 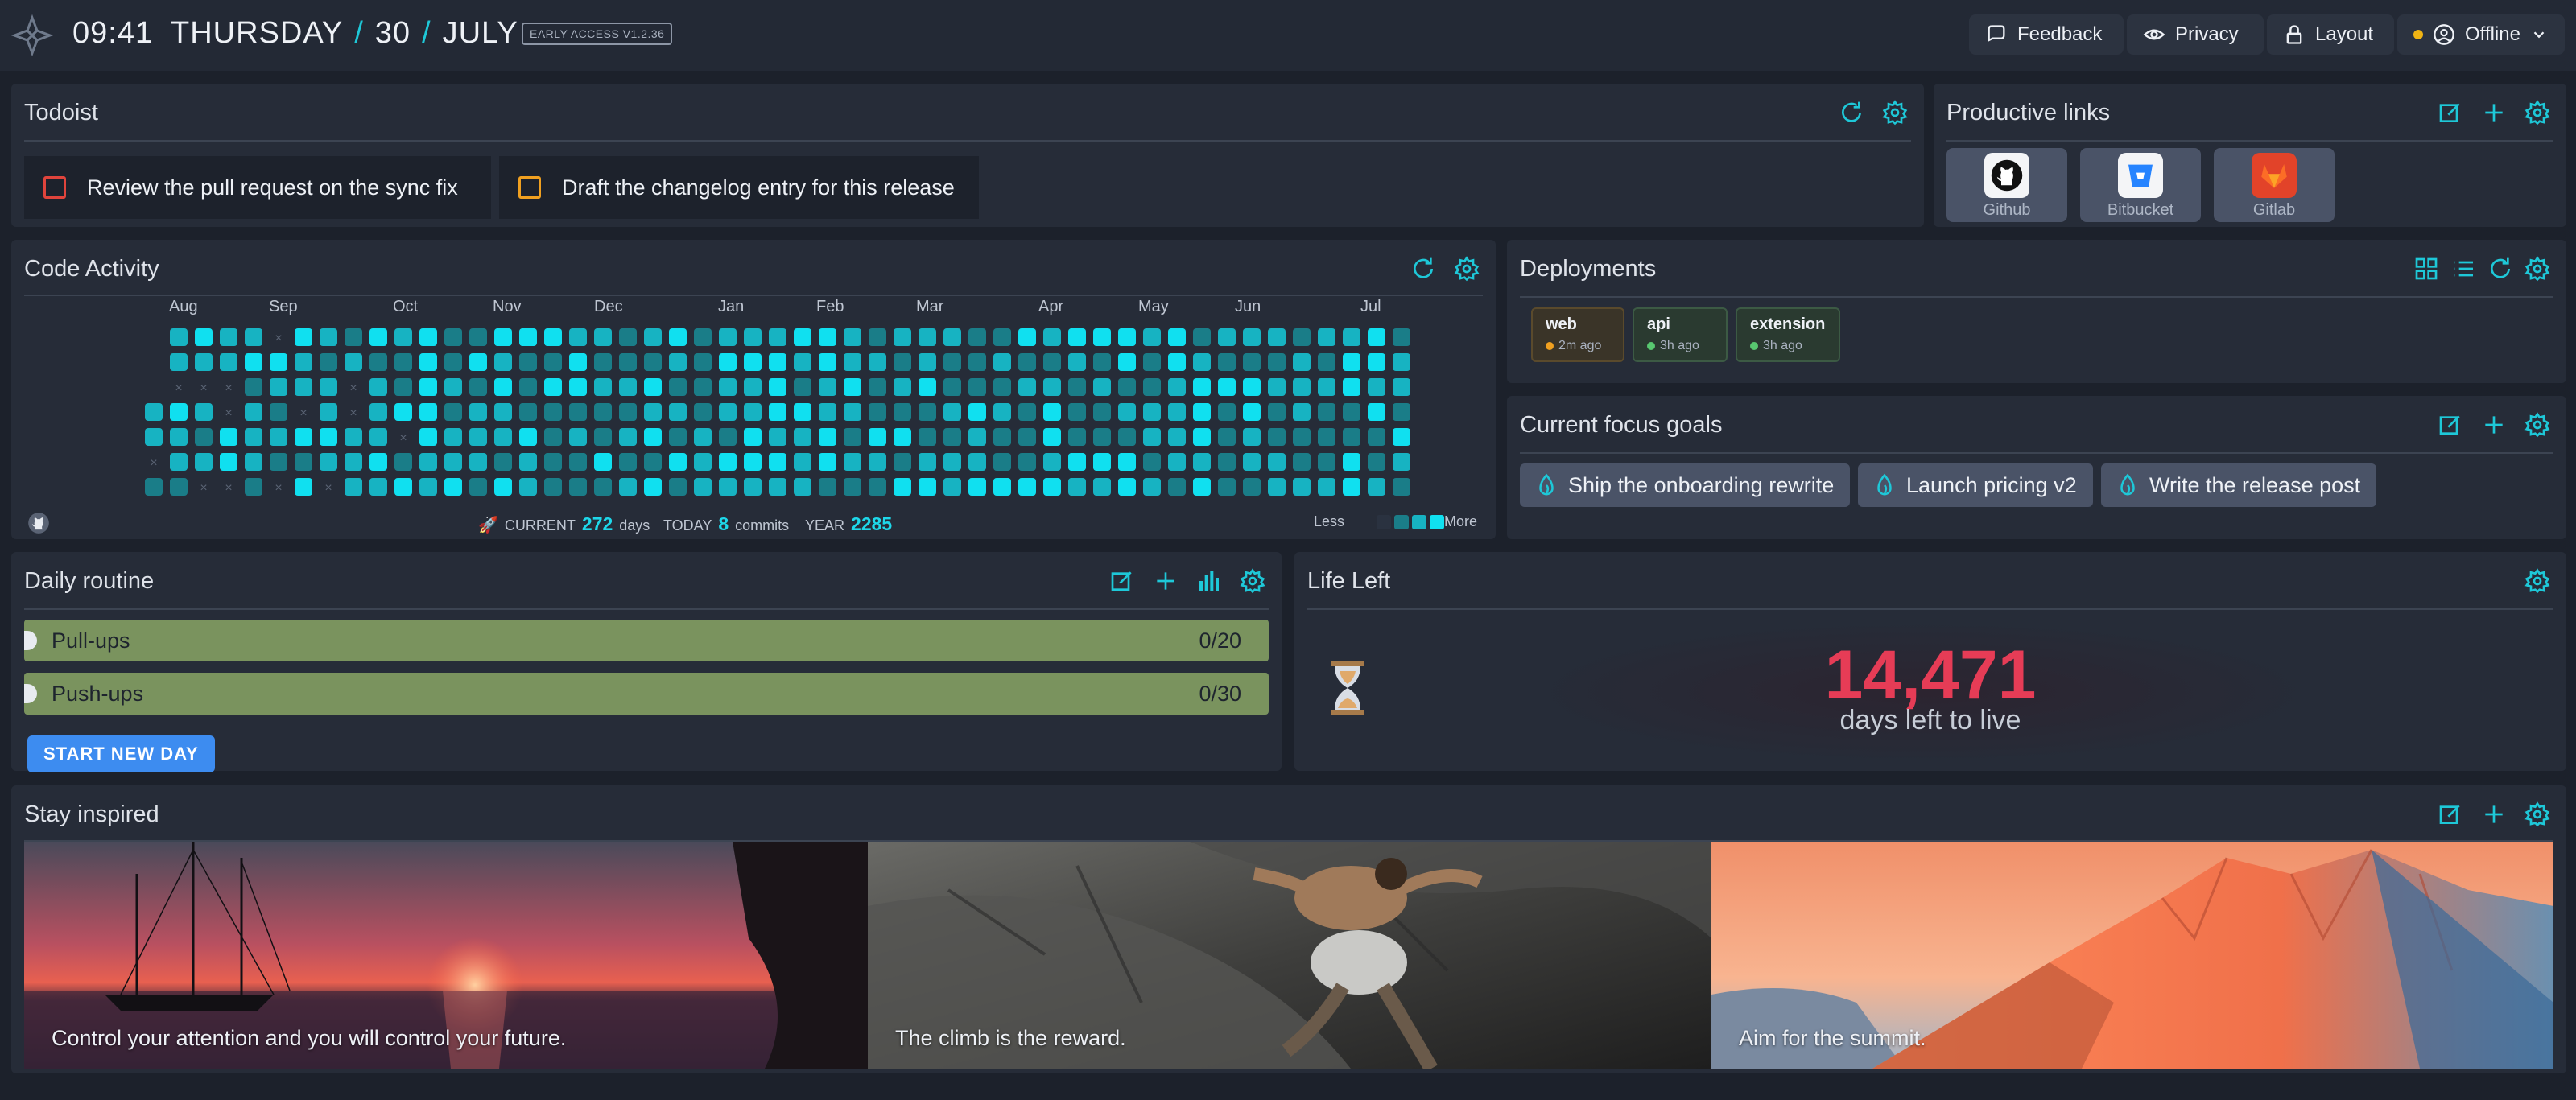 What do you see at coordinates (257, 187) in the screenshot?
I see `task-item: Review the pull request on the sync fix` at bounding box center [257, 187].